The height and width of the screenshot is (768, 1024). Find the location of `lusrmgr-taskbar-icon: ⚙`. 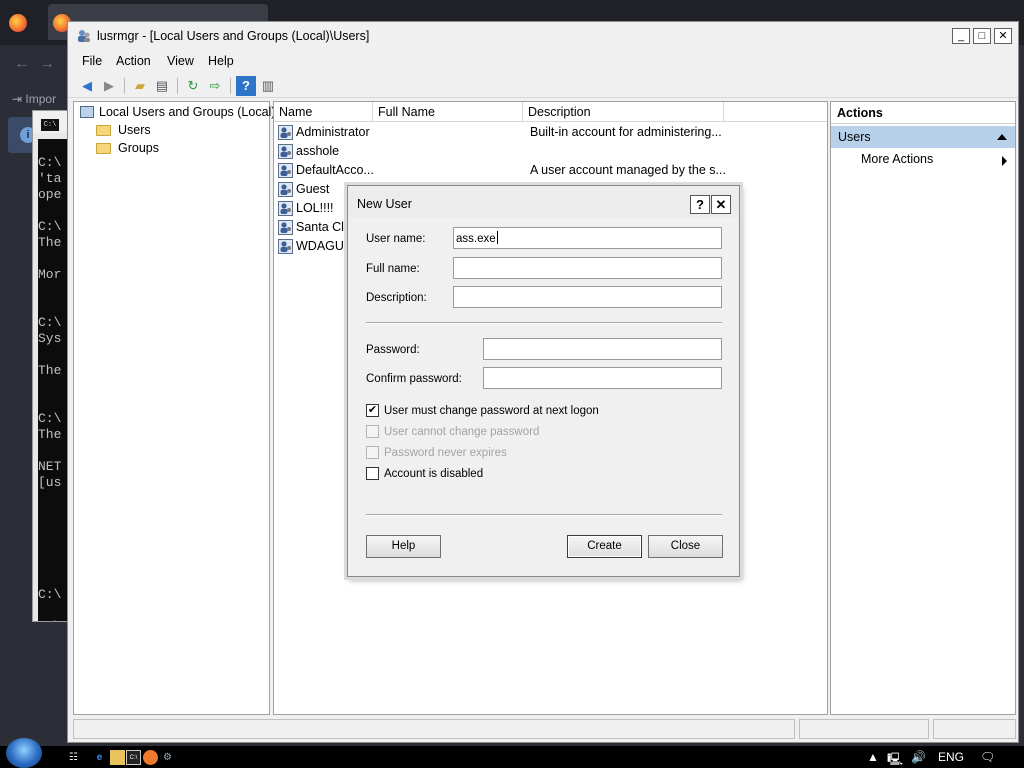

lusrmgr-taskbar-icon: ⚙ is located at coordinates (167, 757).